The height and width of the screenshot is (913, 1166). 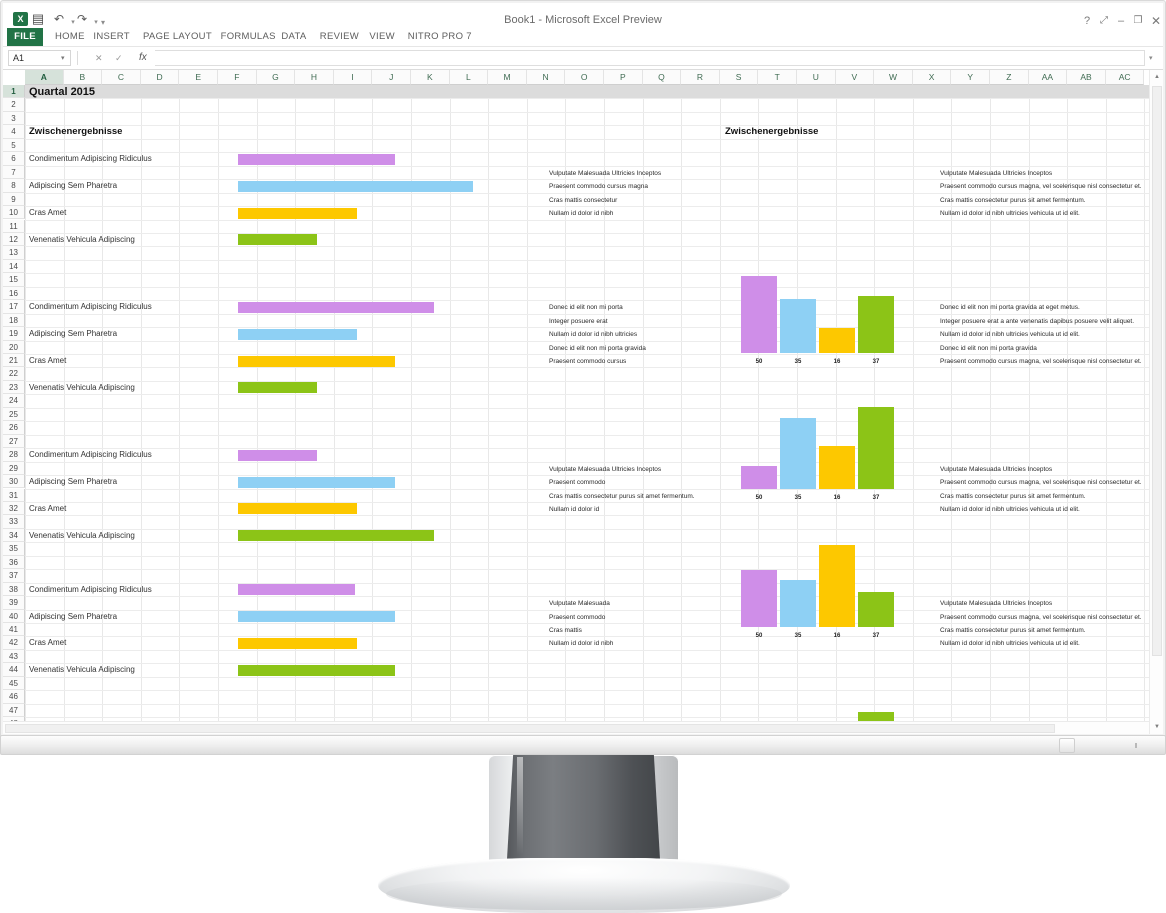 What do you see at coordinates (14, 105) in the screenshot?
I see `row-header-2: 2` at bounding box center [14, 105].